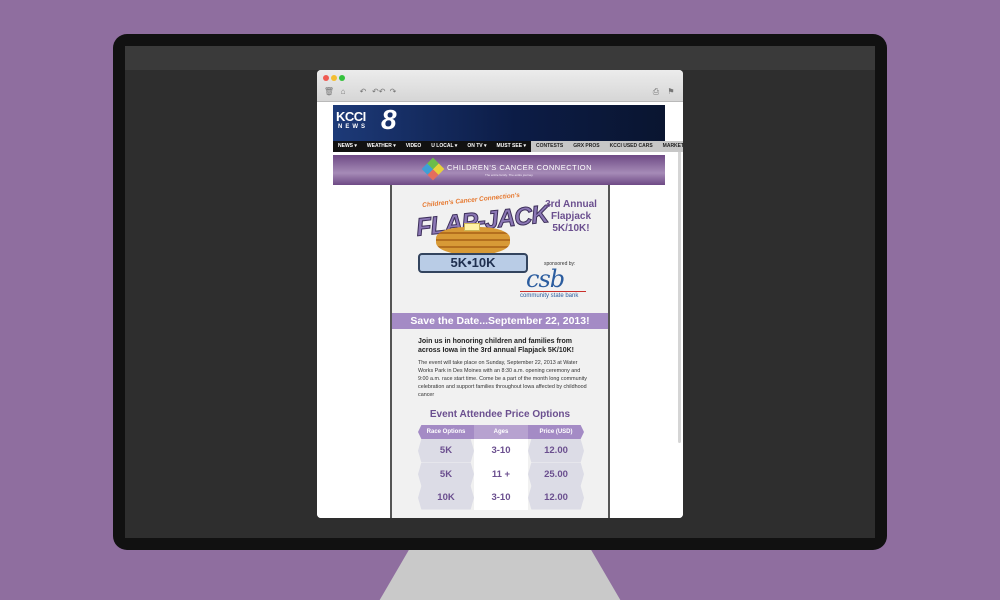 This screenshot has width=1000, height=600. I want to click on cell-race: 10K, so click(446, 498).